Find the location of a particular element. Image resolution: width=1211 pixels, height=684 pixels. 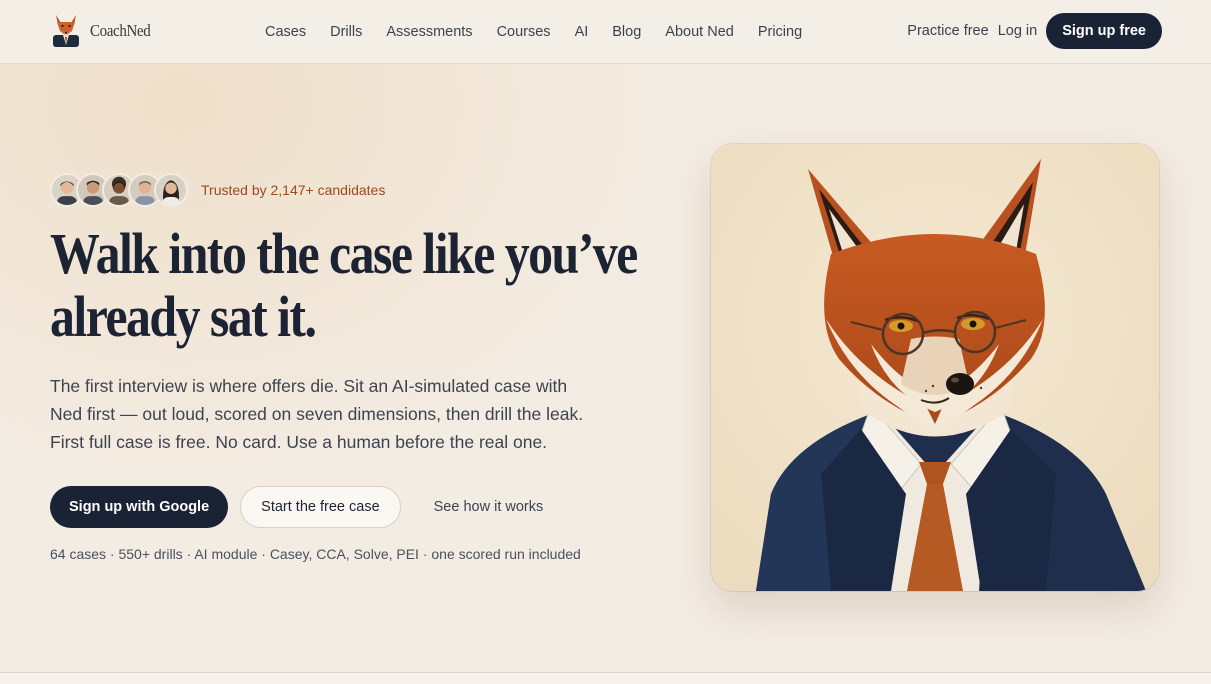

nav-drills: Drills is located at coordinates (346, 32).